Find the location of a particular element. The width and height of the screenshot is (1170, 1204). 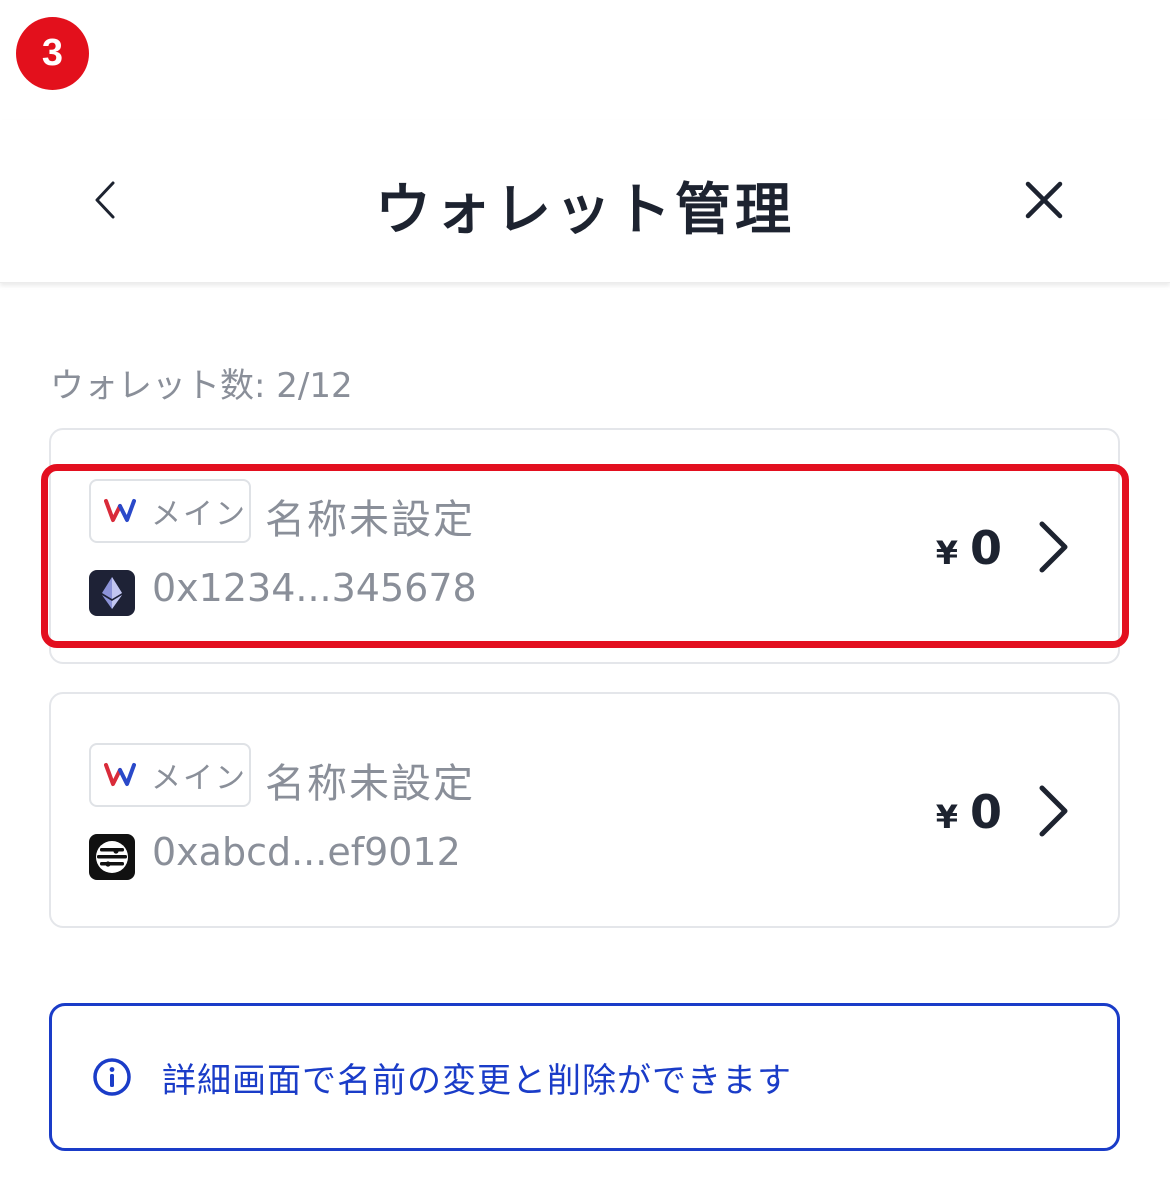

page-title: ウォレット管理 is located at coordinates (585, 210).